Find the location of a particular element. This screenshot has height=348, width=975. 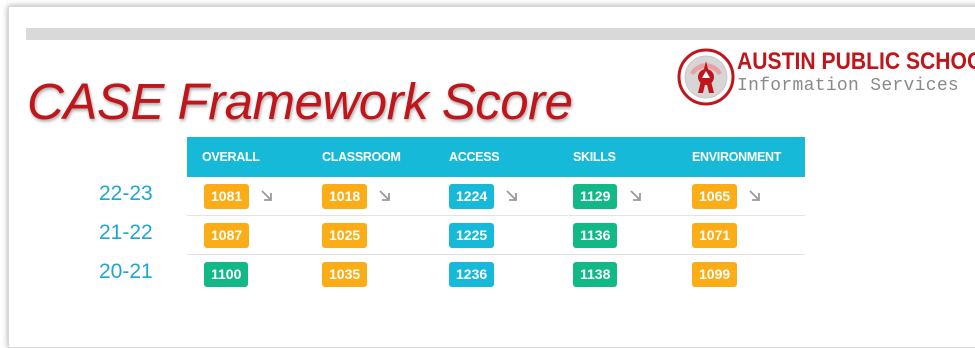

column-header-access: ACCESS is located at coordinates (474, 157).